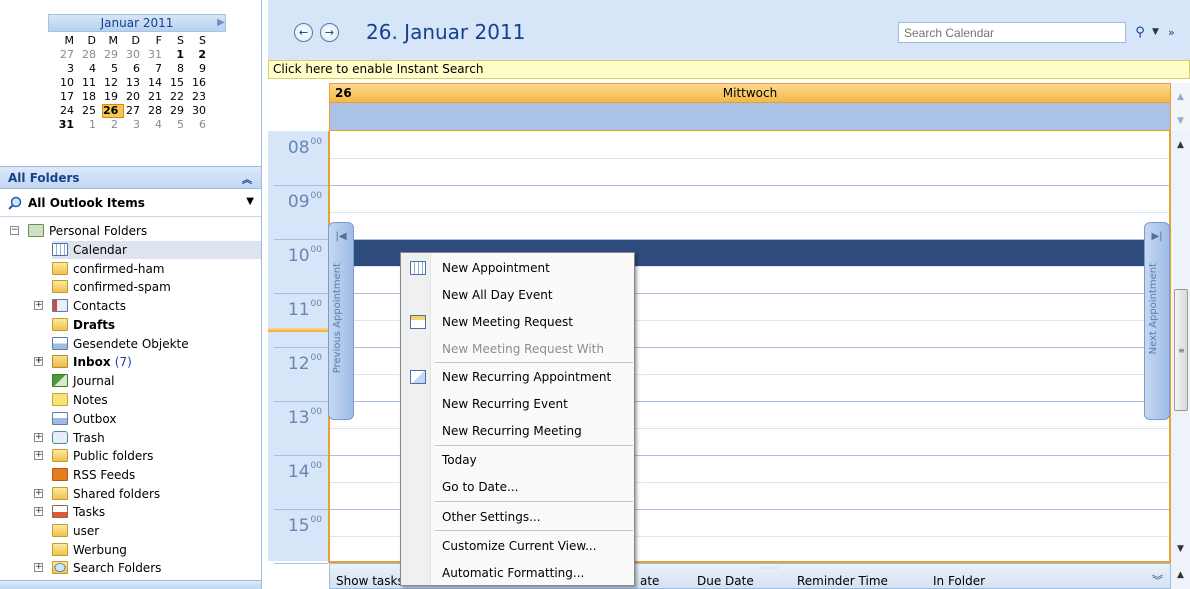  What do you see at coordinates (83, 362) in the screenshot?
I see `folder-inbox: + Inbox (7)` at bounding box center [83, 362].